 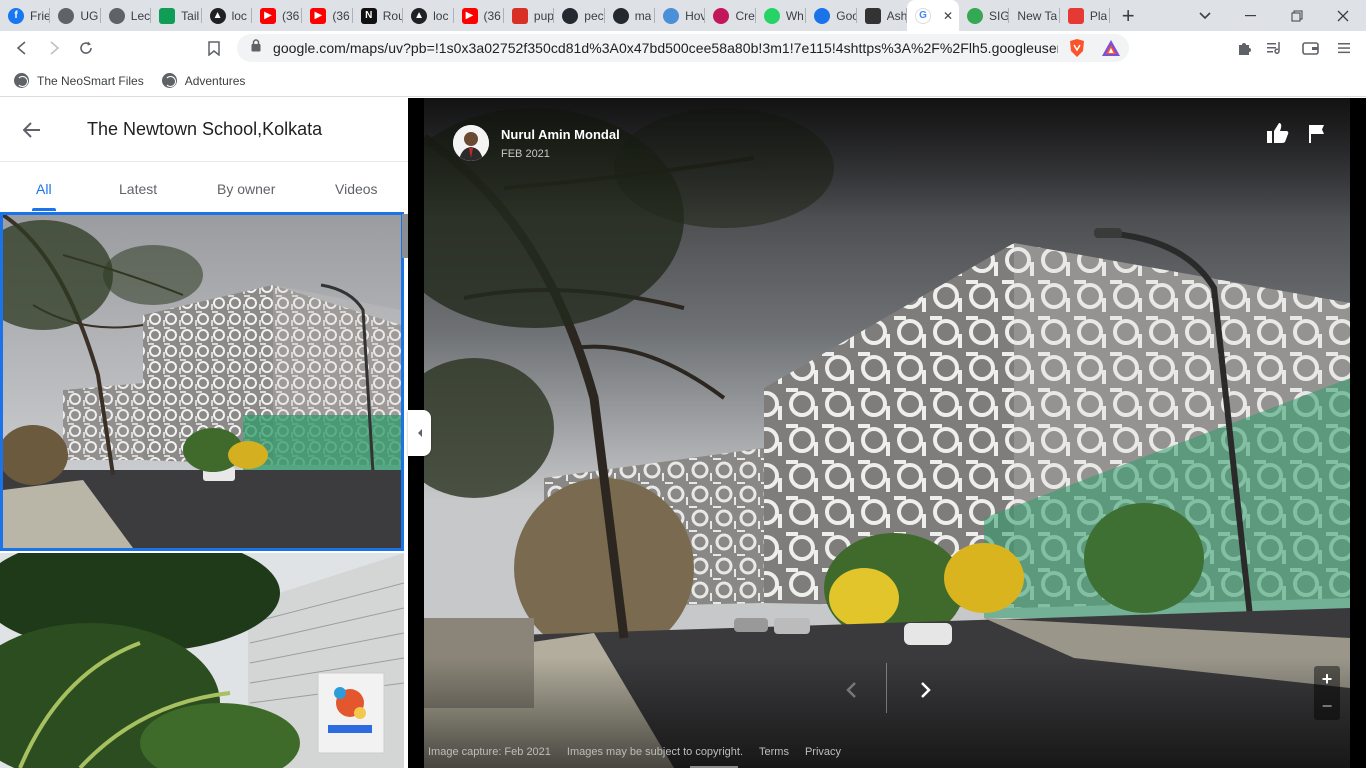 I want to click on brave-shield-icon, so click(x=1077, y=48).